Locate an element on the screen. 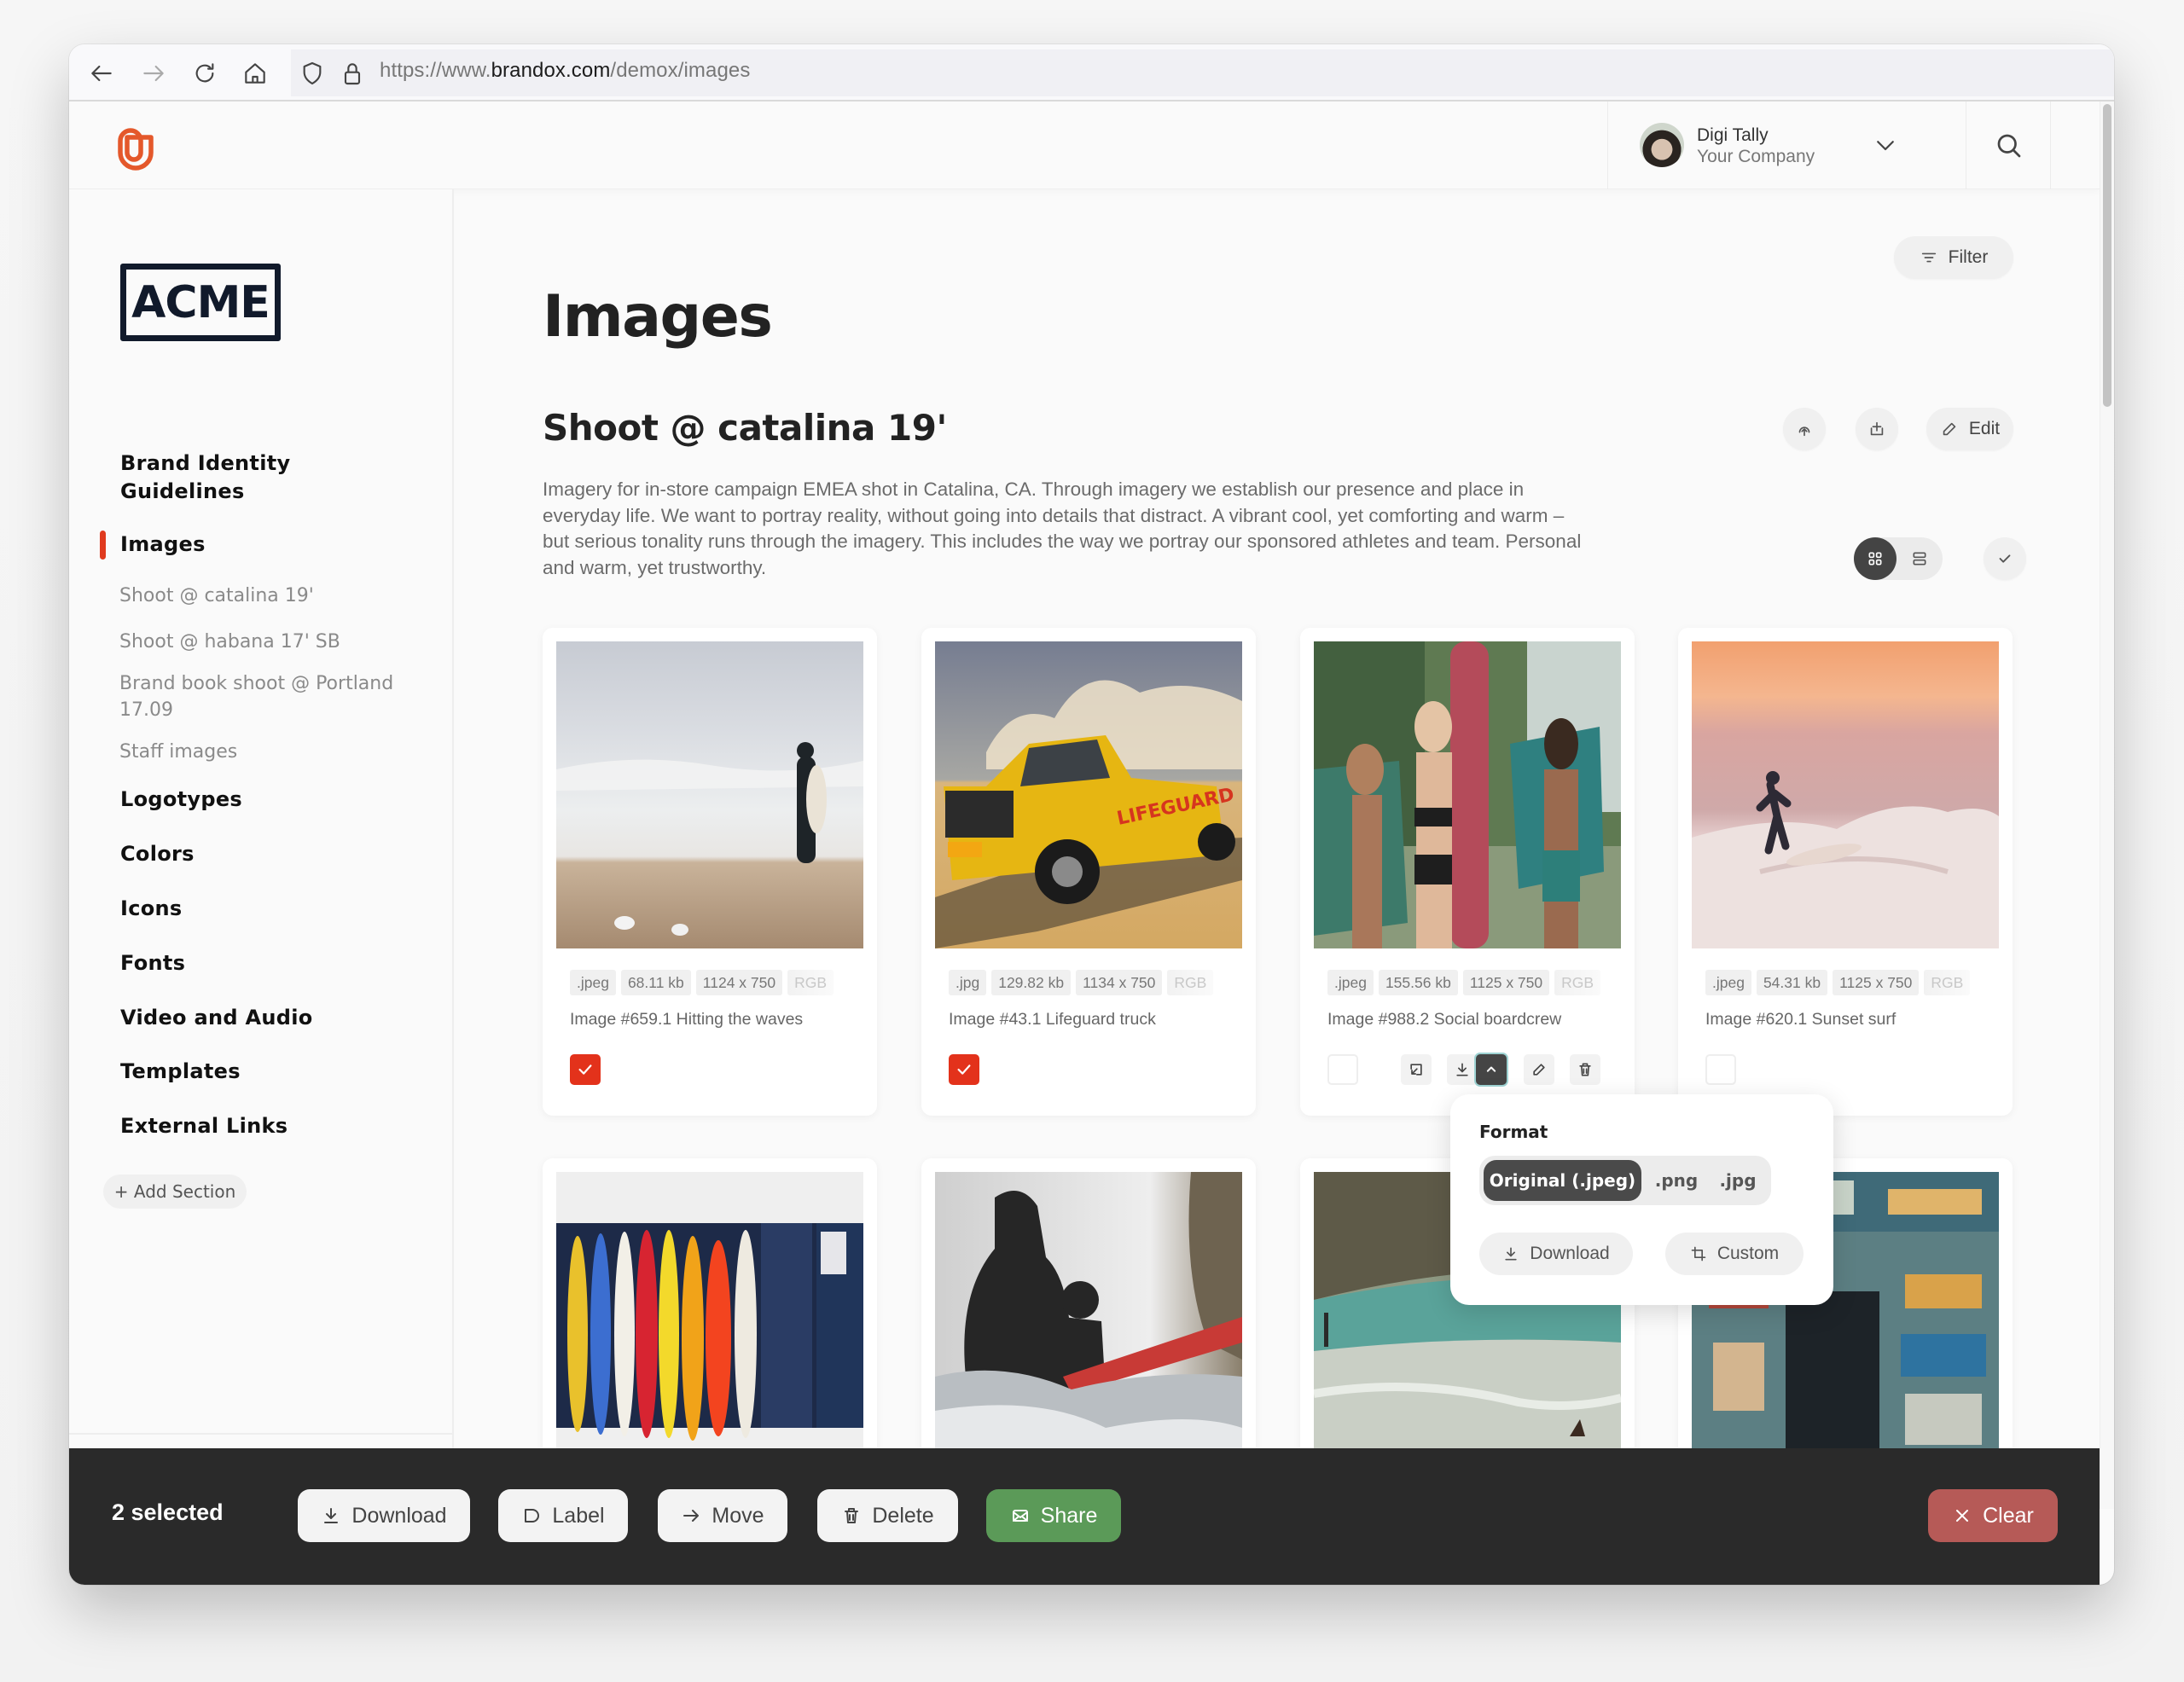  bulk-share-button: Share is located at coordinates (1053, 1515).